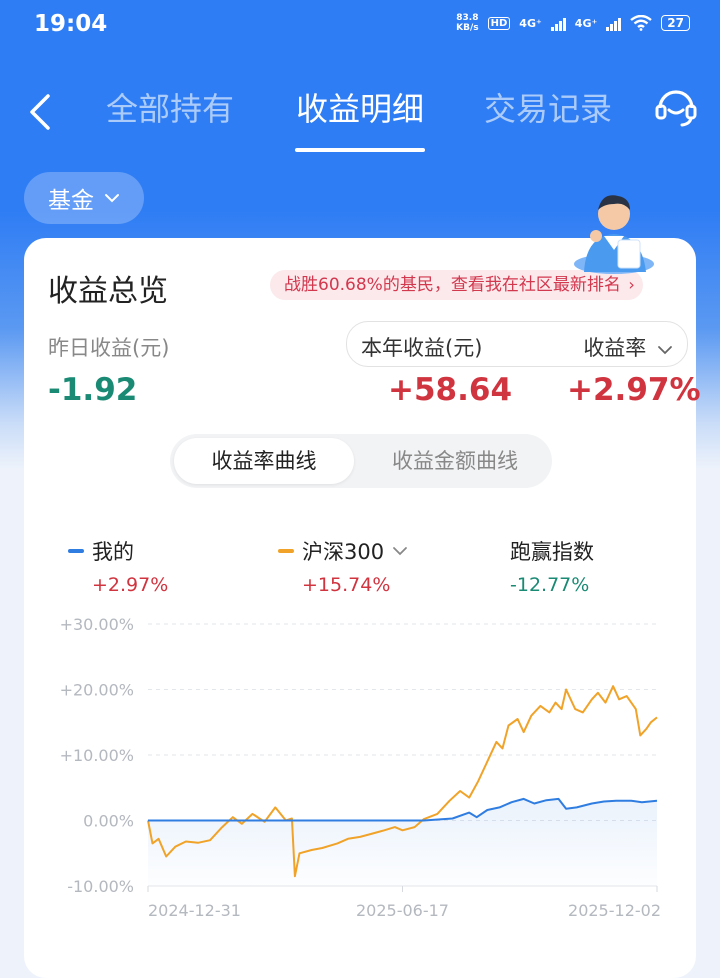 Image resolution: width=720 pixels, height=978 pixels. Describe the element at coordinates (402, 910) in the screenshot. I see `x-tick-label: 2025-06-17` at that location.